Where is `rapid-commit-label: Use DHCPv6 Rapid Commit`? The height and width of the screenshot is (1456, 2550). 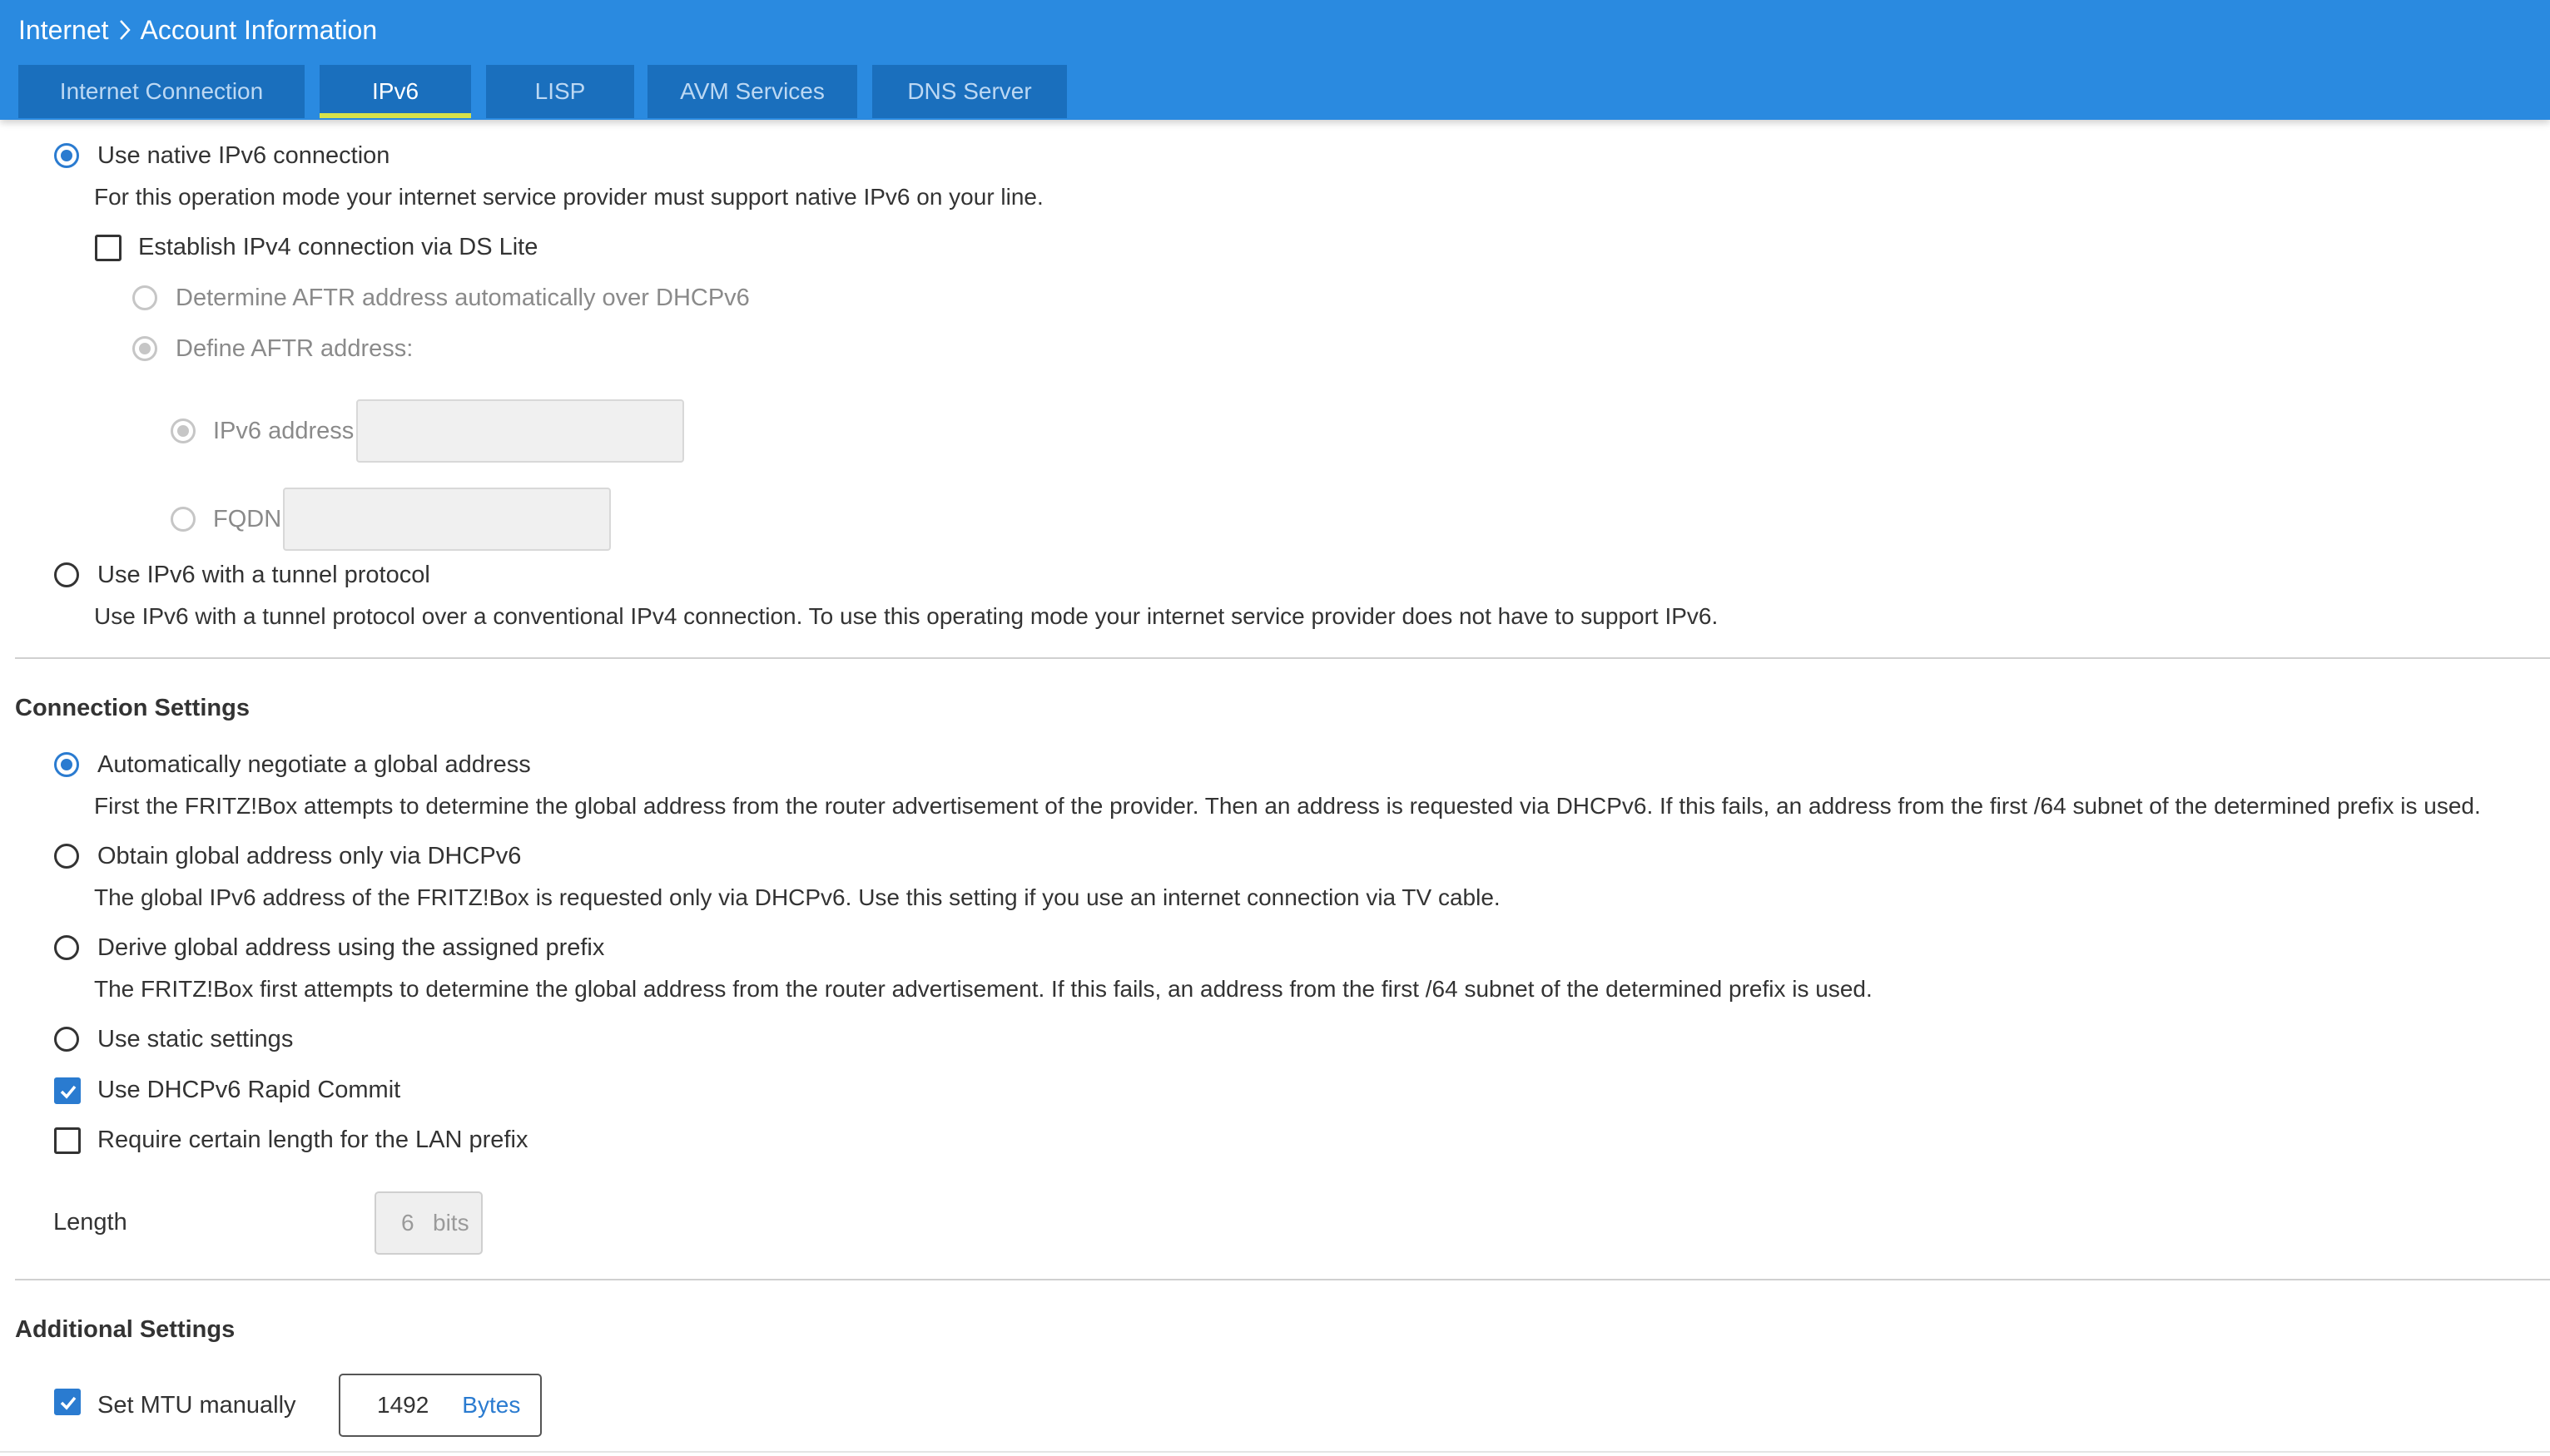 rapid-commit-label: Use DHCPv6 Rapid Commit is located at coordinates (249, 1090).